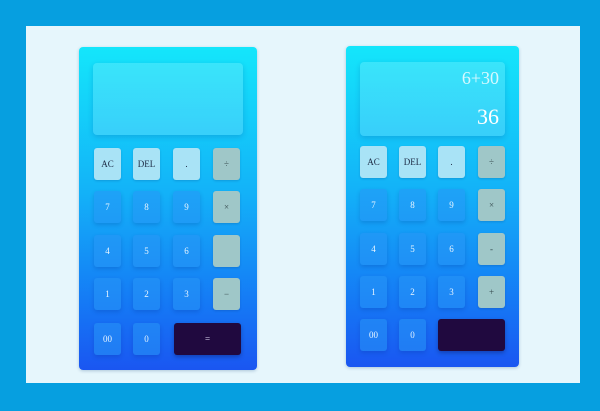  I want to click on result-text: 36, so click(488, 116).